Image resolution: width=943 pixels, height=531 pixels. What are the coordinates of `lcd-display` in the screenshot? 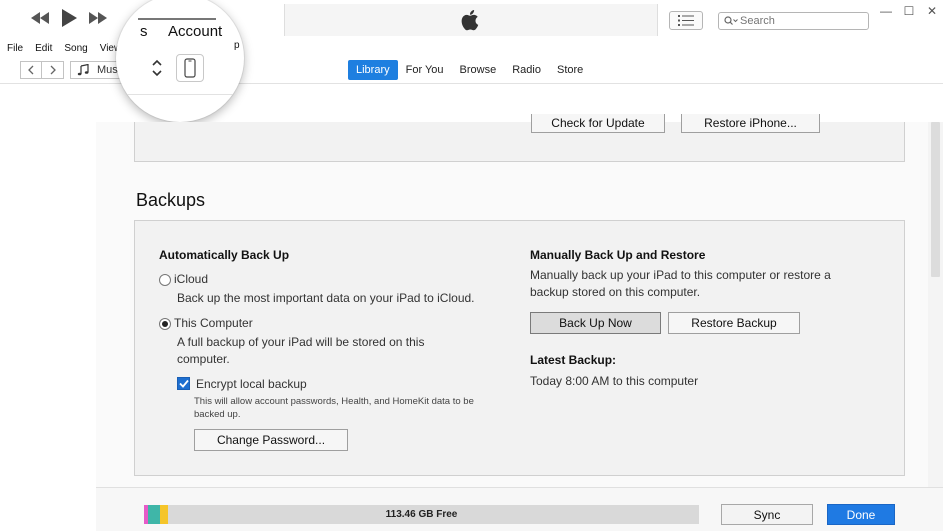 It's located at (471, 20).